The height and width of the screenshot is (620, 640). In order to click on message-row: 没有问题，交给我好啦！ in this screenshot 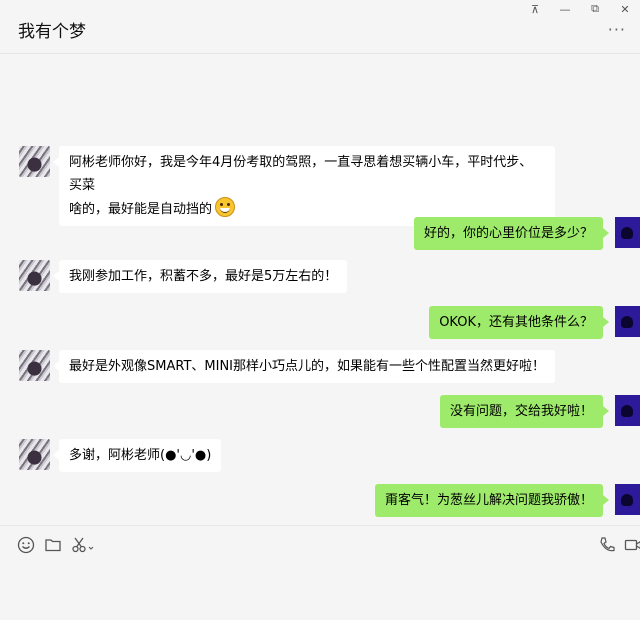, I will do `click(539, 411)`.